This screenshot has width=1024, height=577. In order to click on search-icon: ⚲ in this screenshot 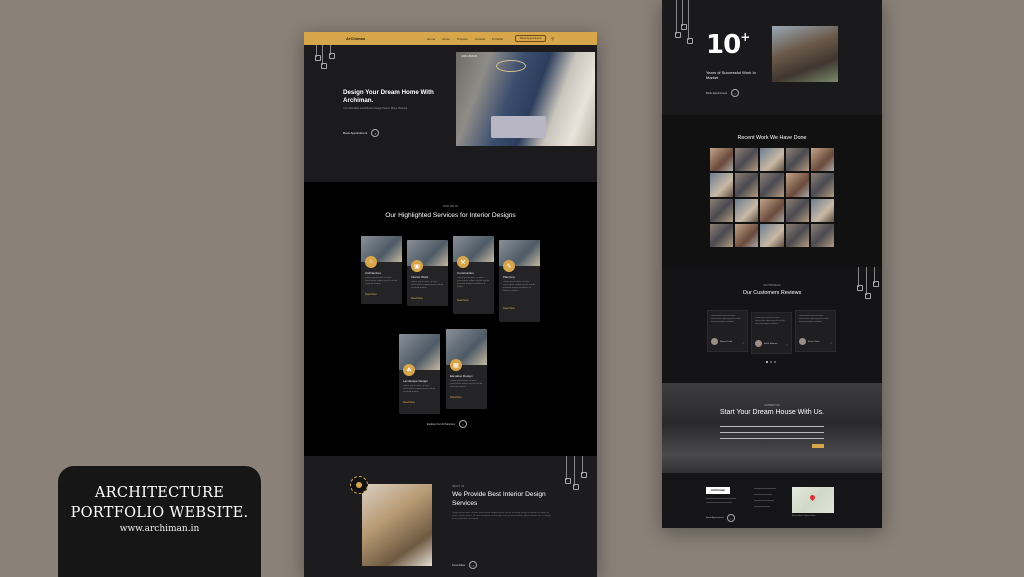, I will do `click(552, 38)`.